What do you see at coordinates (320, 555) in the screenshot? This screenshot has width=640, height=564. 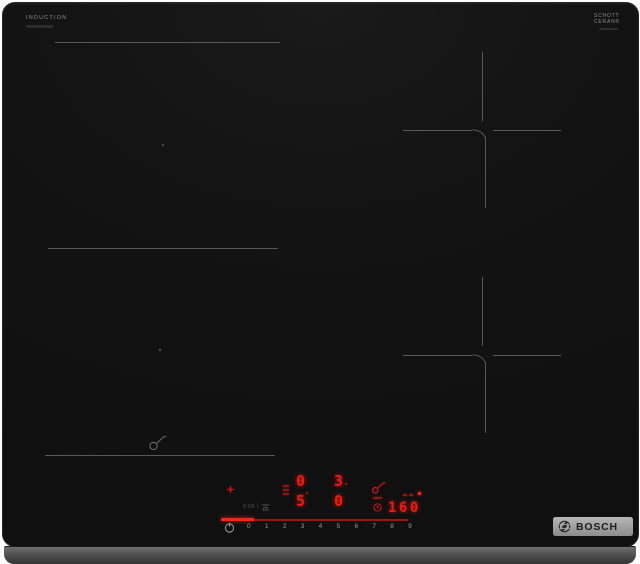 I see `front-trim-strip` at bounding box center [320, 555].